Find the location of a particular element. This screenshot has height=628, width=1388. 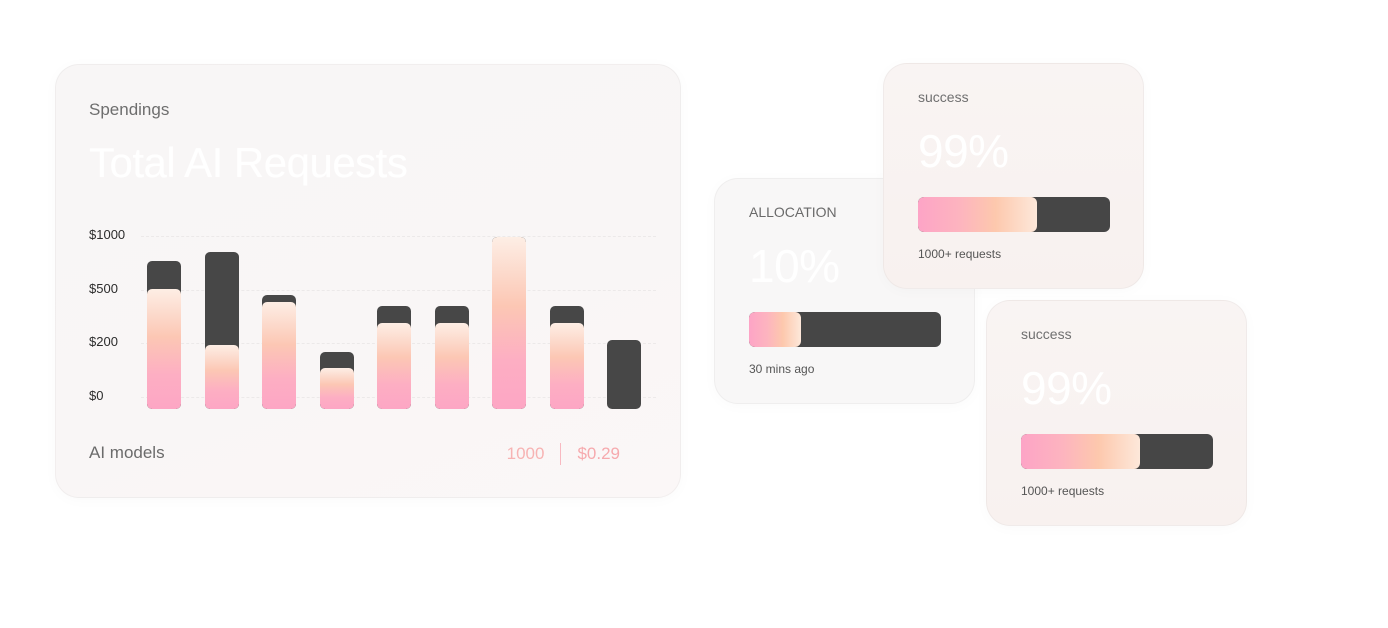

allocation-title: ALLOCATION is located at coordinates (793, 212).